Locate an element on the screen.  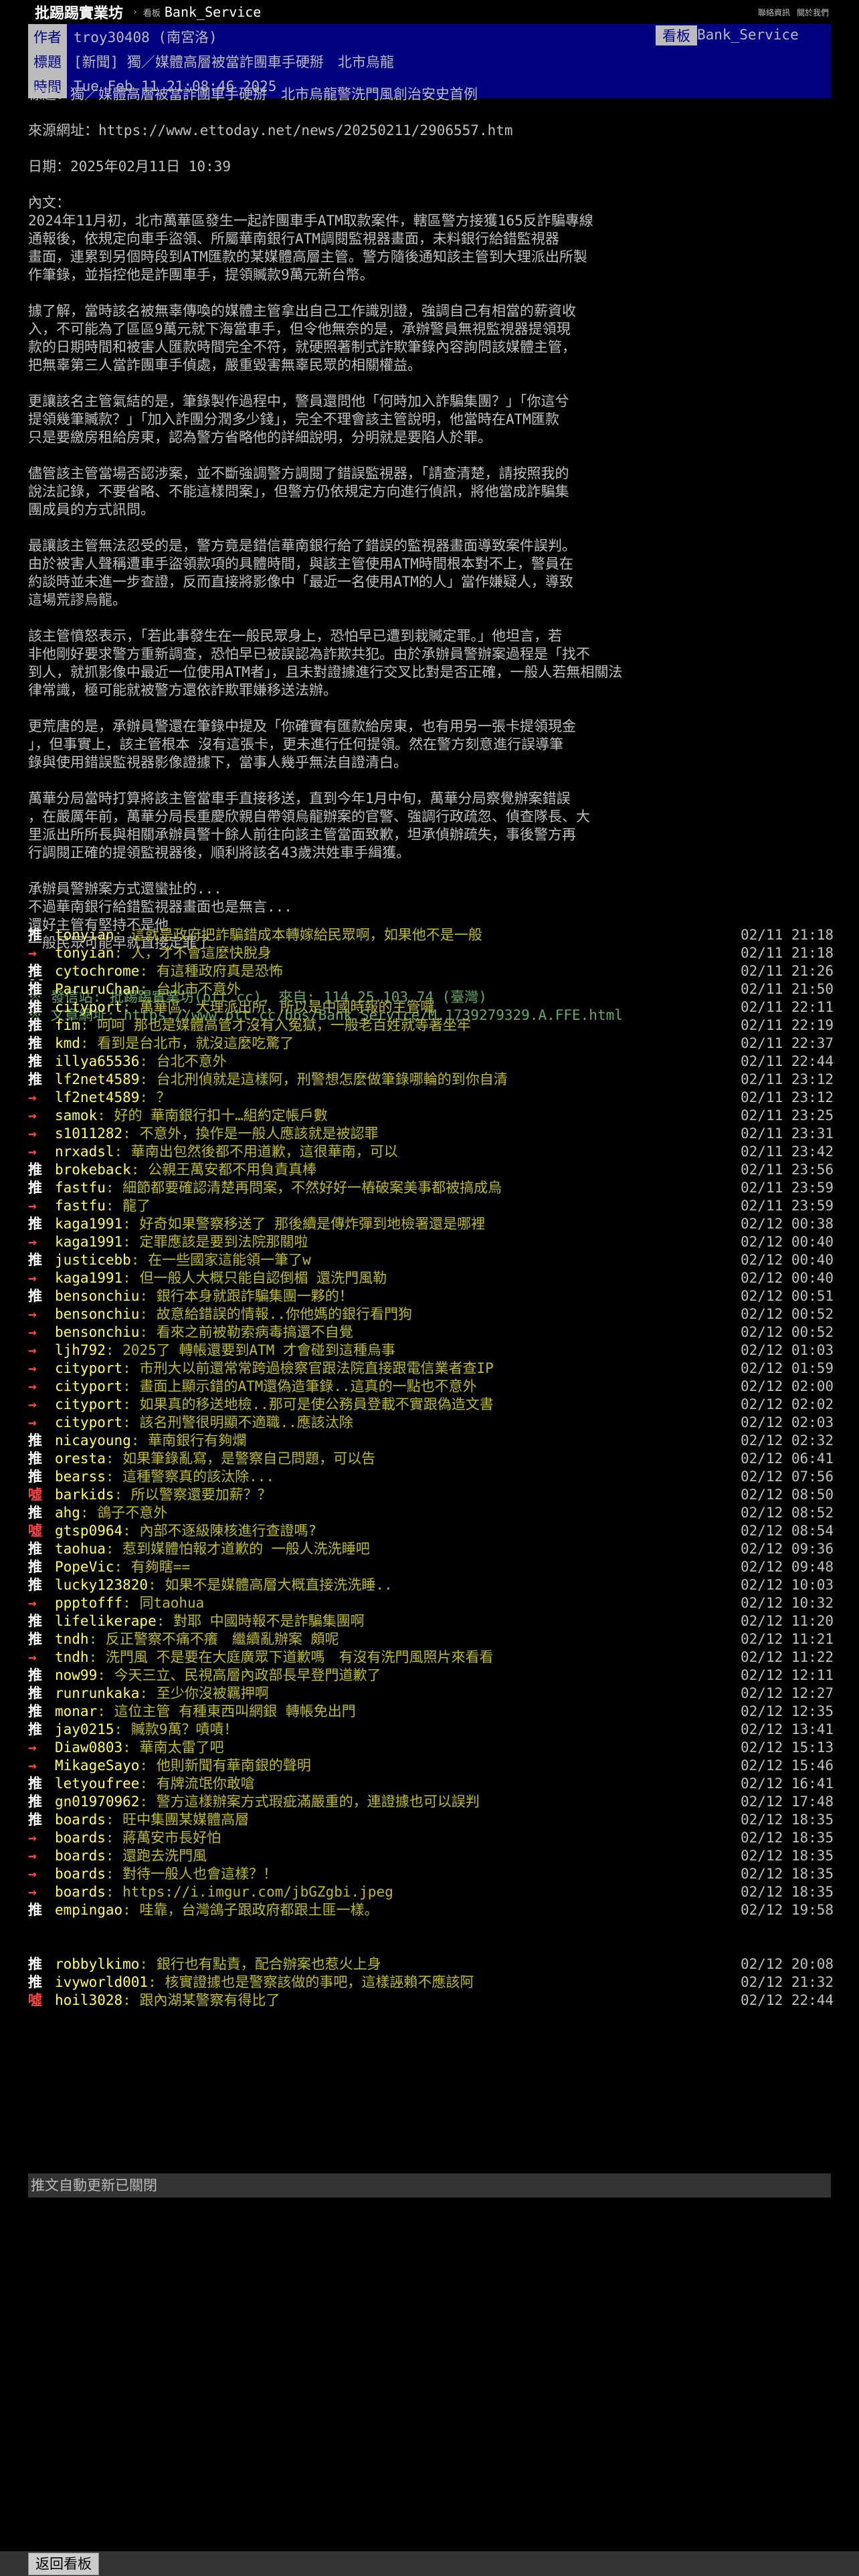
body-line: 說法記錄，不要省略、不能這樣問案」，但警方仍依規定方向進行偵訊，將他當成詐騙集 is located at coordinates (299, 492).